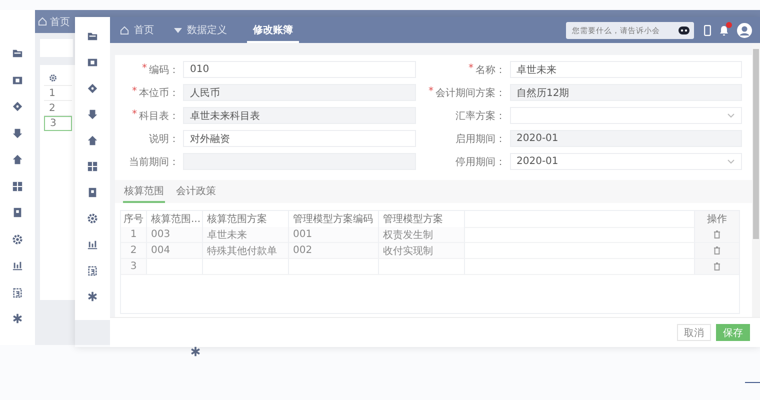 Image resolution: width=760 pixels, height=400 pixels. I want to click on input-field: 卓世未来, so click(626, 69).